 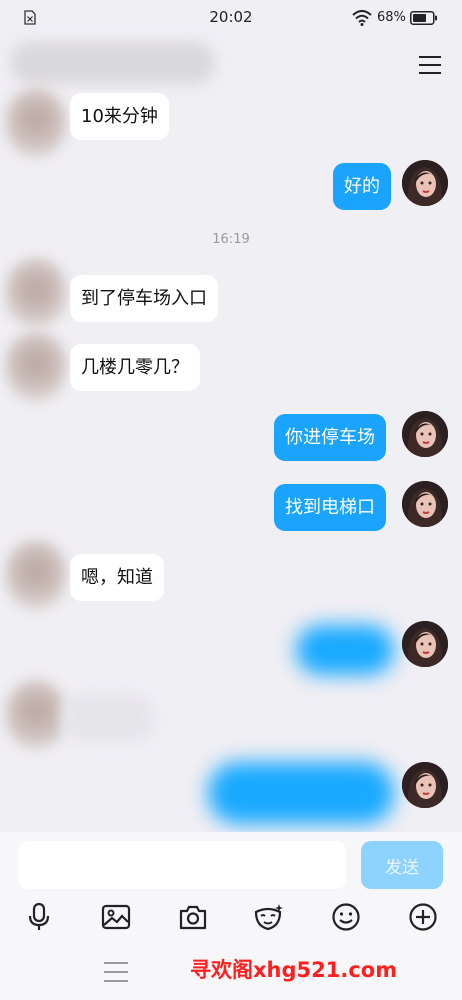 What do you see at coordinates (119, 116) in the screenshot?
I see `incoming-message: 10来分钟` at bounding box center [119, 116].